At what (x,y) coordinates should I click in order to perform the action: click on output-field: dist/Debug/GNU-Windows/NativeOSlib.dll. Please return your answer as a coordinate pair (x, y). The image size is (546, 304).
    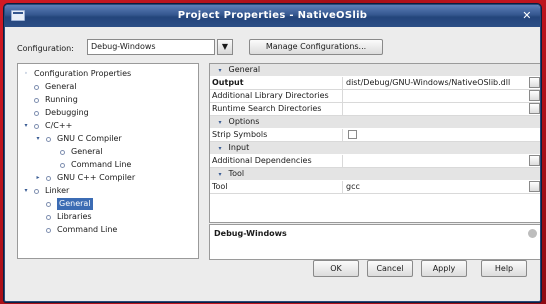
    Looking at the image, I should click on (438, 83).